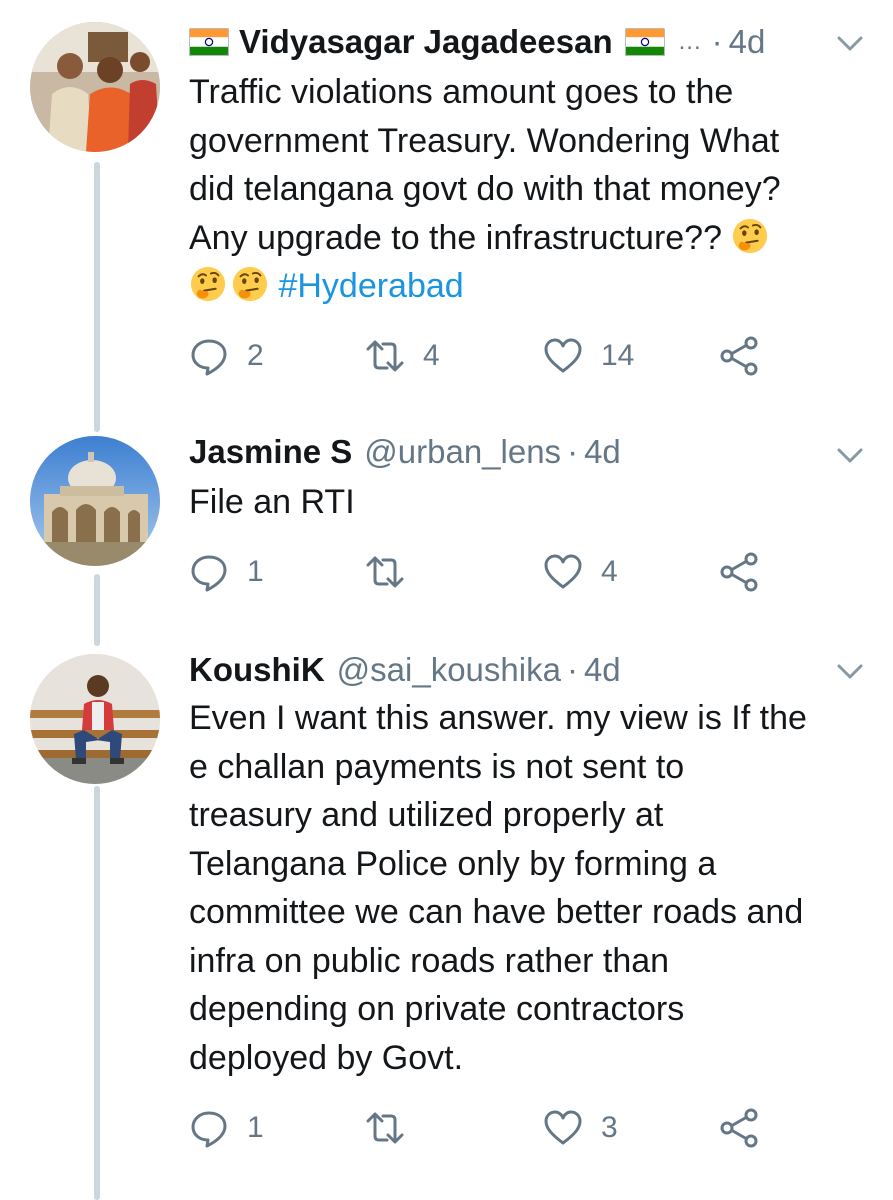 This screenshot has height=1200, width=893. I want to click on tweet-text-line: File an RTI, so click(272, 502).